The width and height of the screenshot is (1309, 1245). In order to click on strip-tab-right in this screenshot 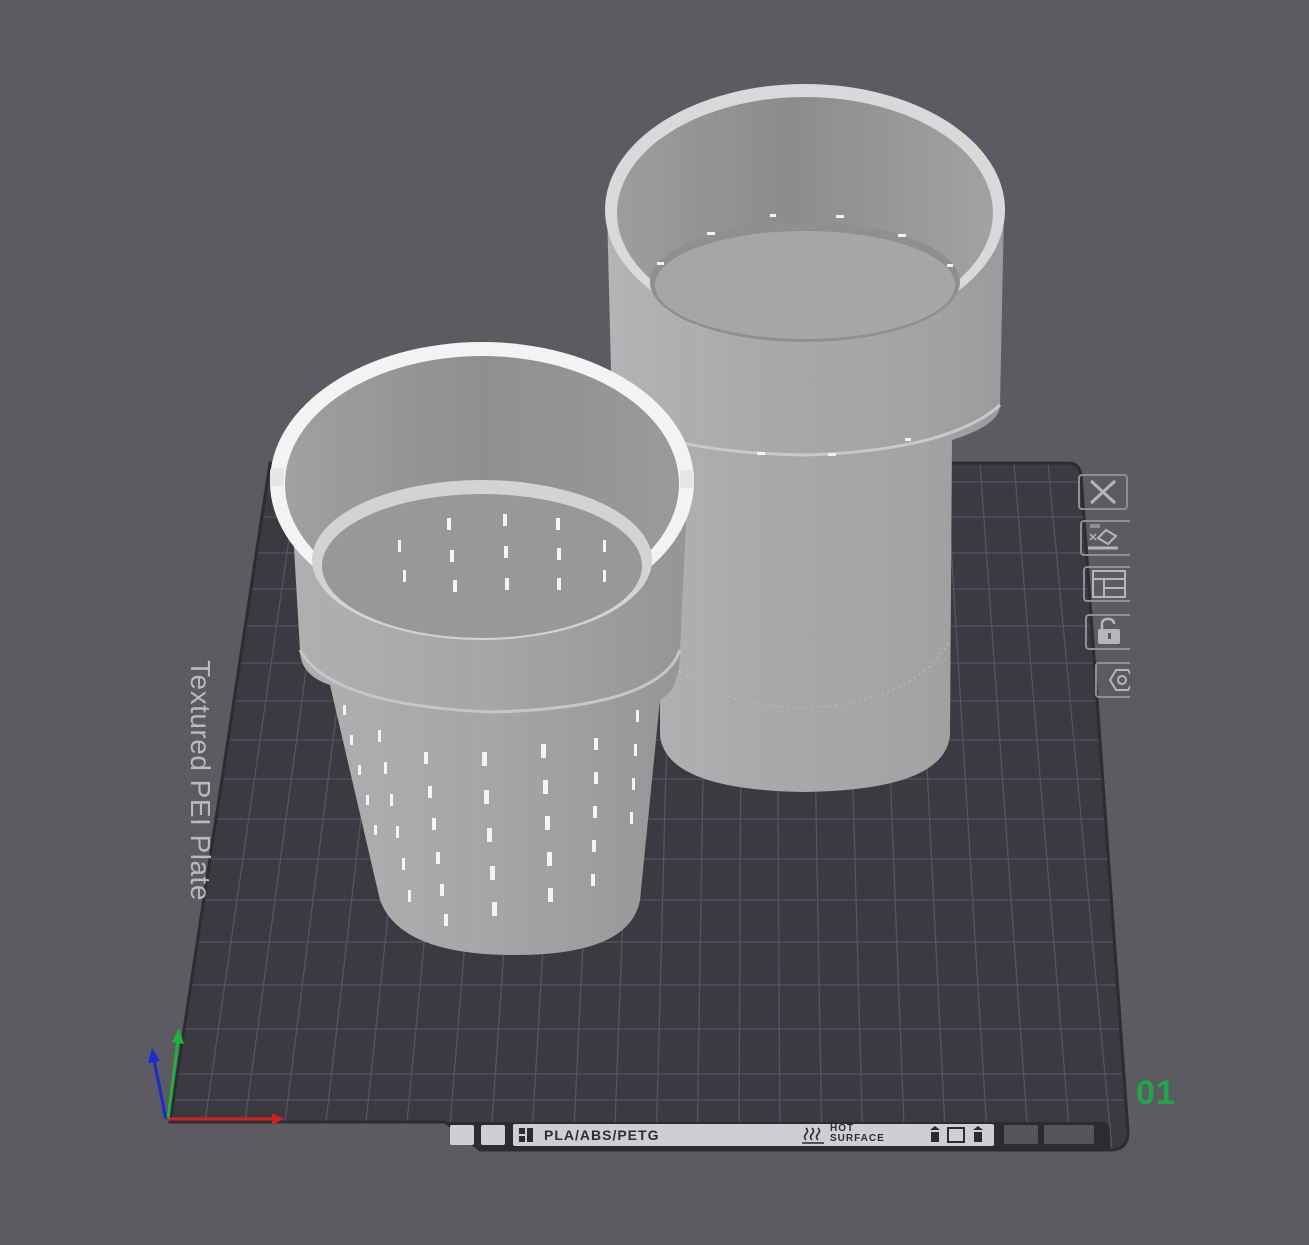, I will do `click(1021, 1134)`.